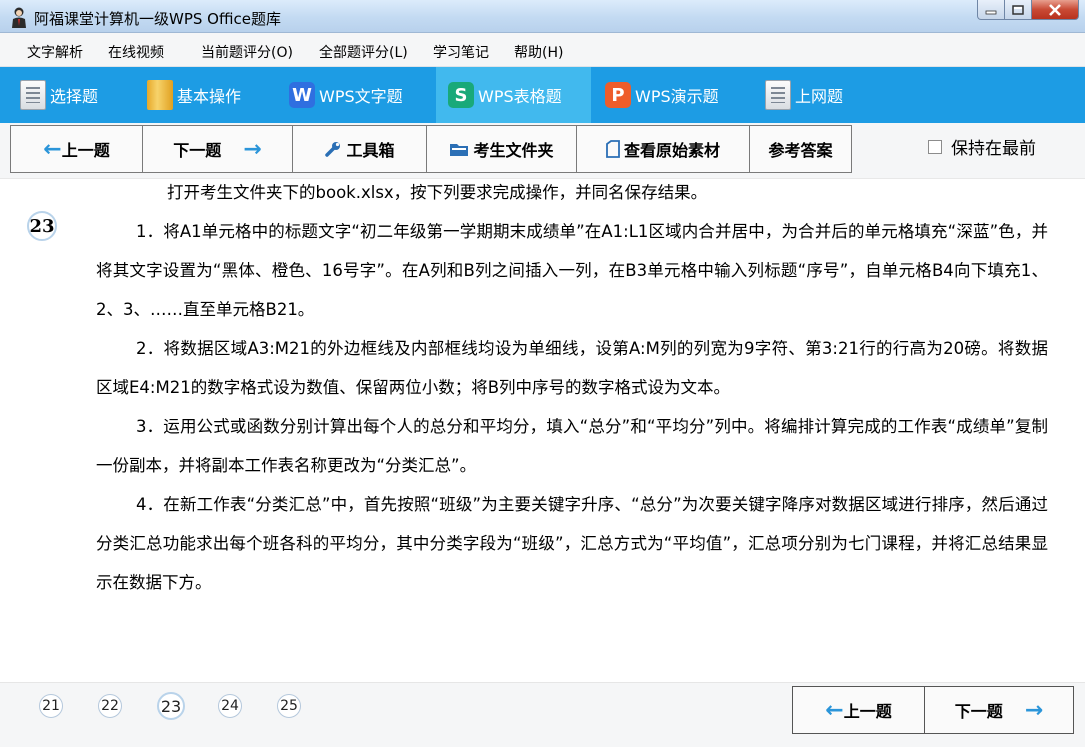 This screenshot has height=747, width=1085. What do you see at coordinates (110, 706) in the screenshot?
I see `question-page-22: 22` at bounding box center [110, 706].